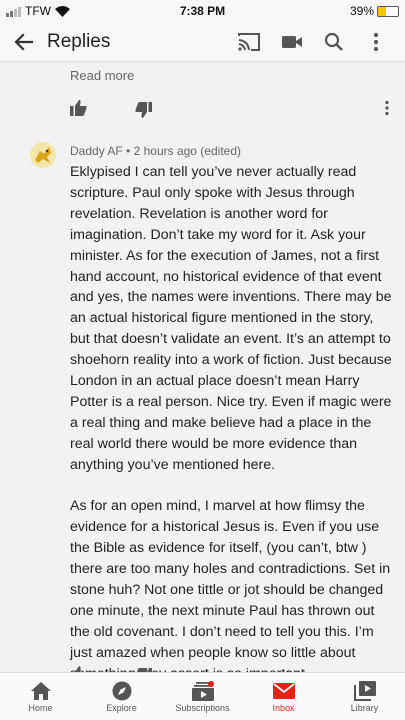  I want to click on nav-home: Home, so click(40, 696).